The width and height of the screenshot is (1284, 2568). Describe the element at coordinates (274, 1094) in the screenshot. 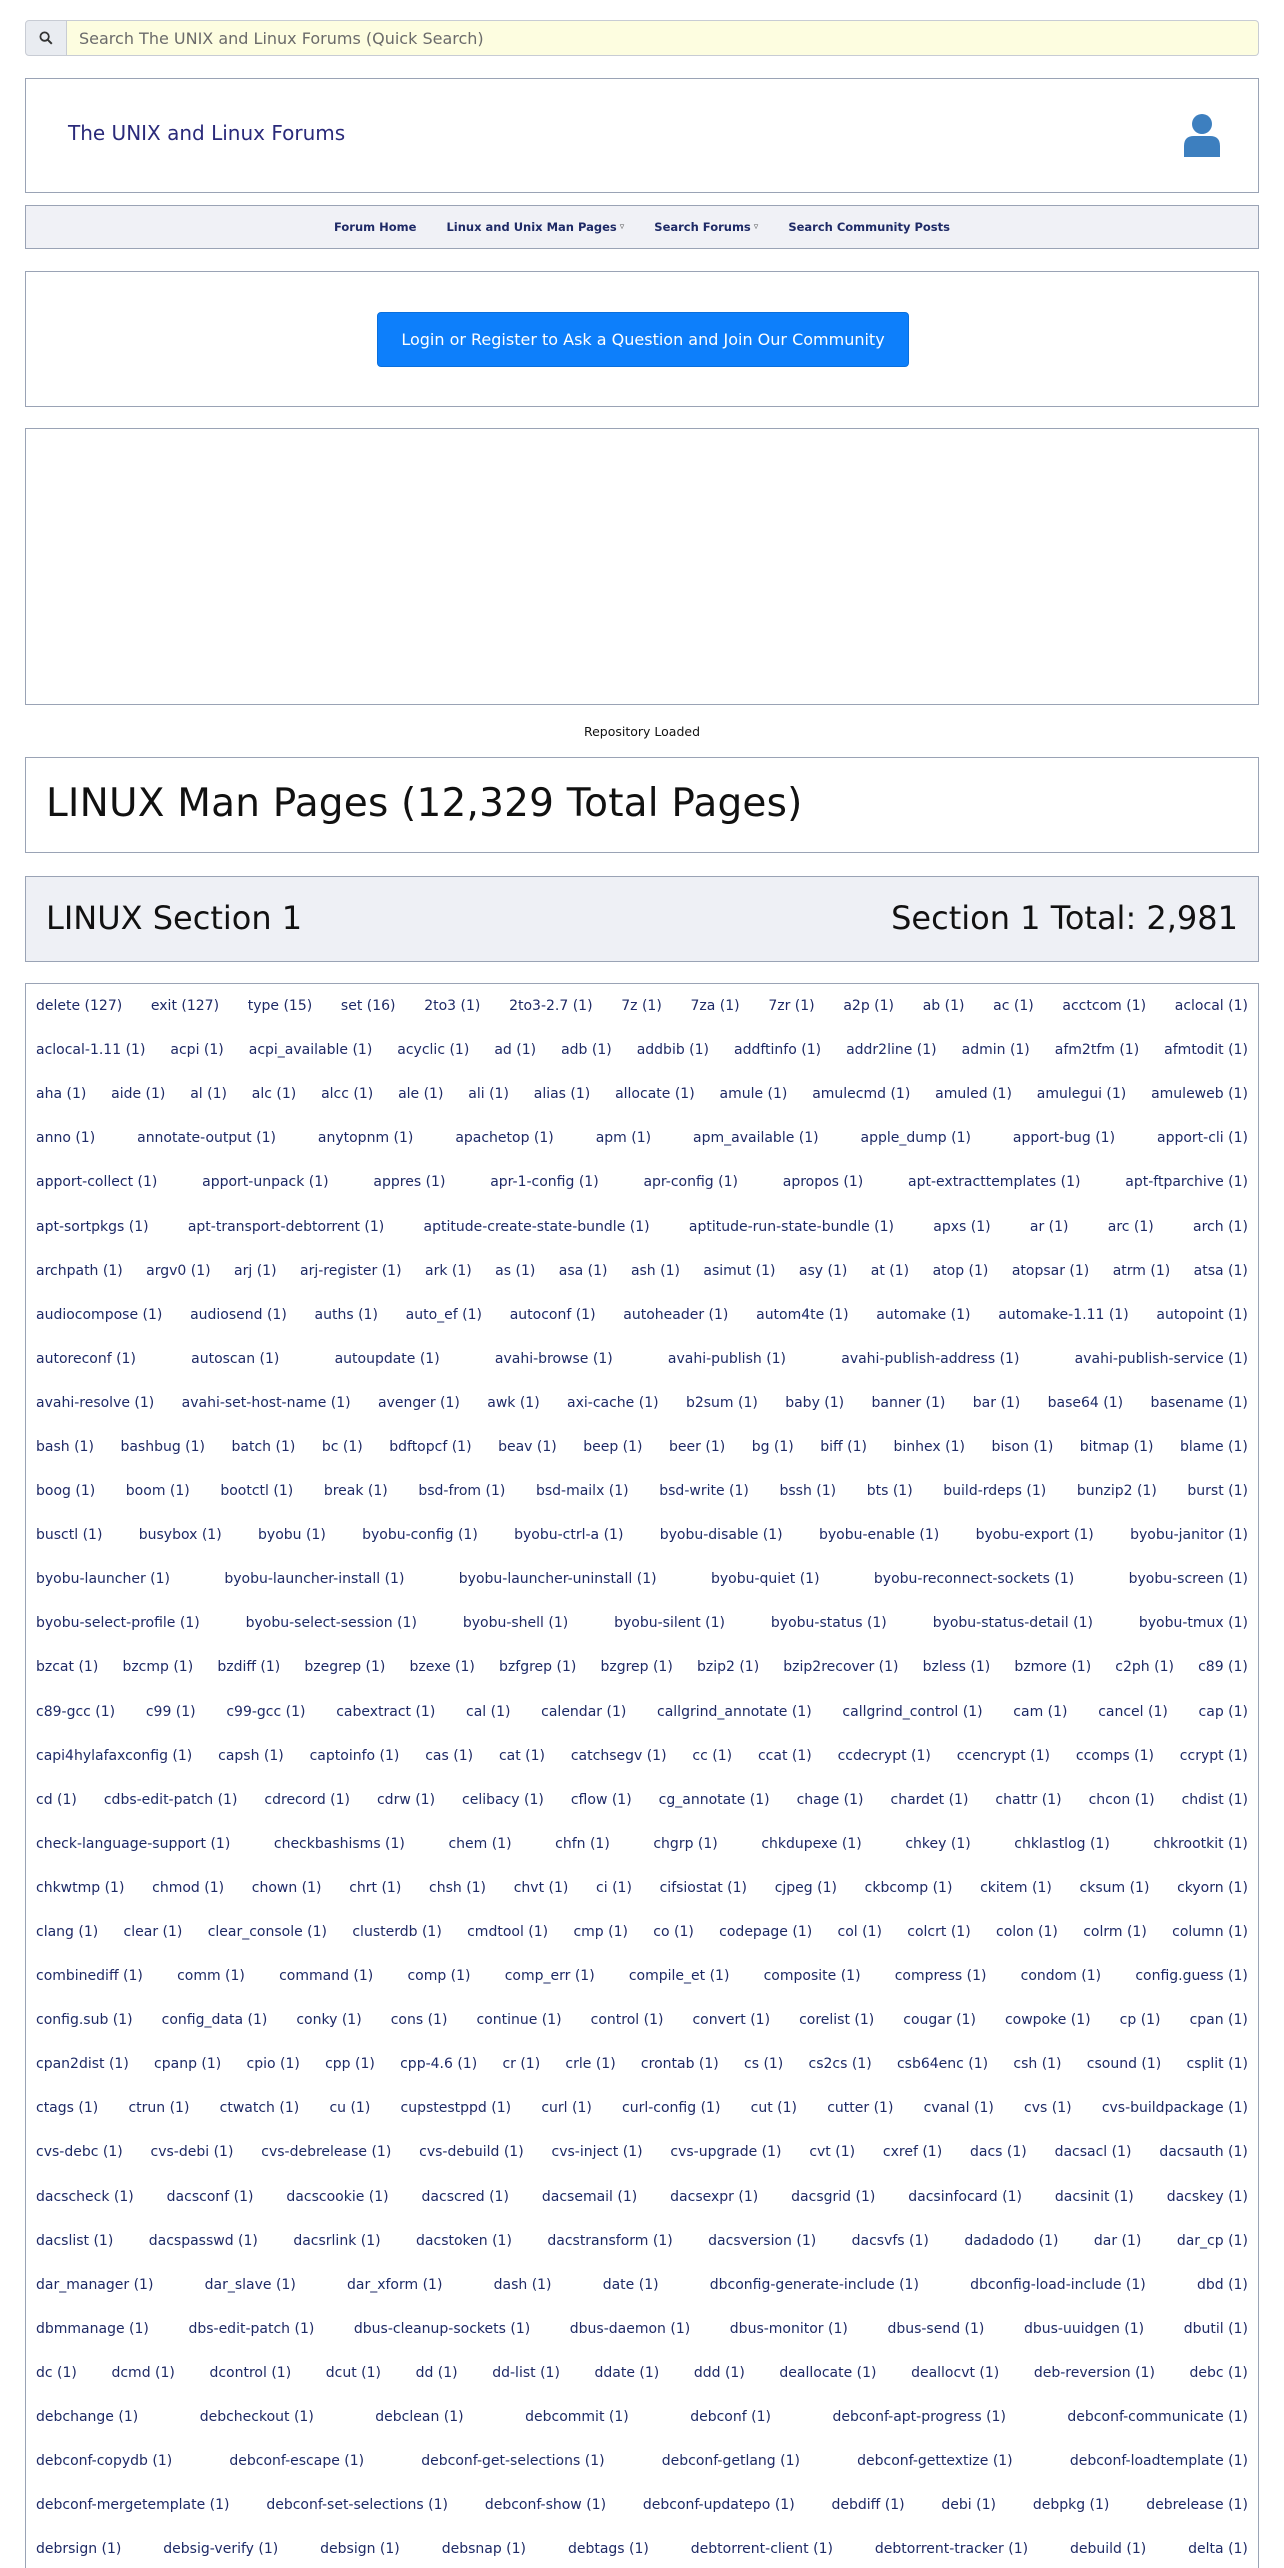

I see `man-page-link: alc (1)` at that location.